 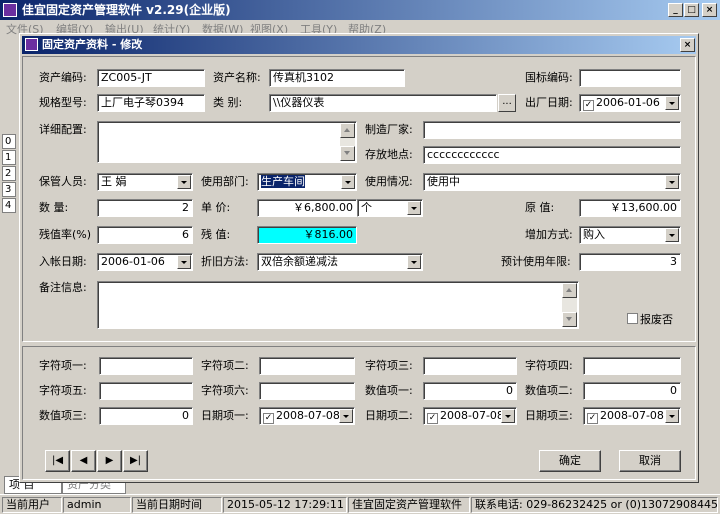 What do you see at coordinates (594, 234) in the screenshot?
I see `increase-method-value: 购入` at bounding box center [594, 234].